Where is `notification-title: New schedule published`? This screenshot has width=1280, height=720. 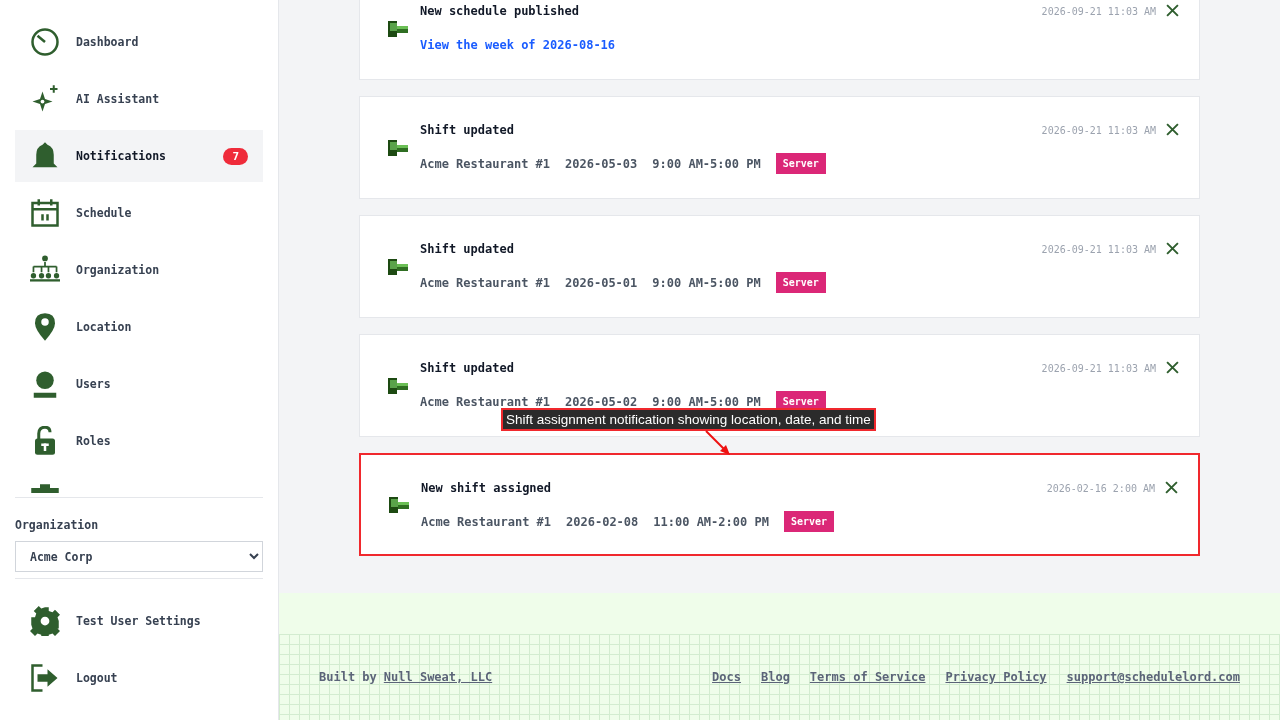 notification-title: New schedule published is located at coordinates (500, 11).